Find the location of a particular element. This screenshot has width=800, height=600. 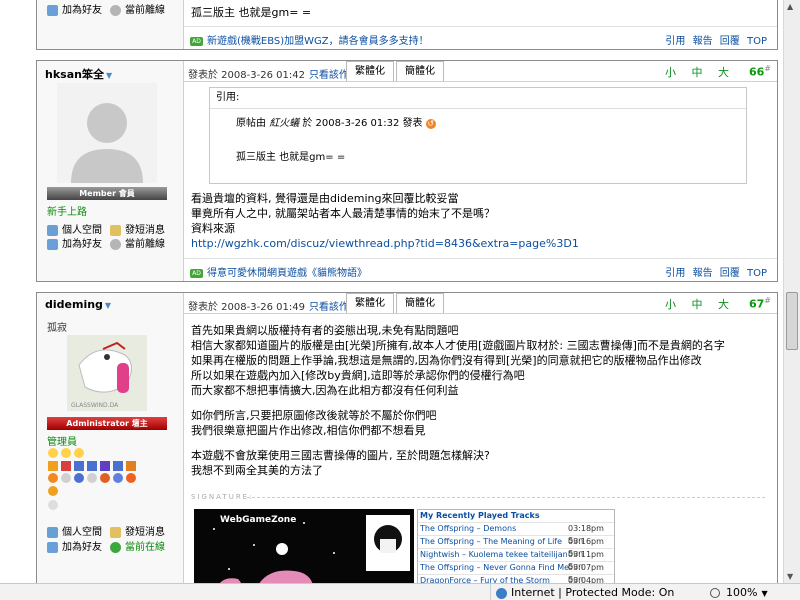

quote-label: 引用: is located at coordinates (478, 98).